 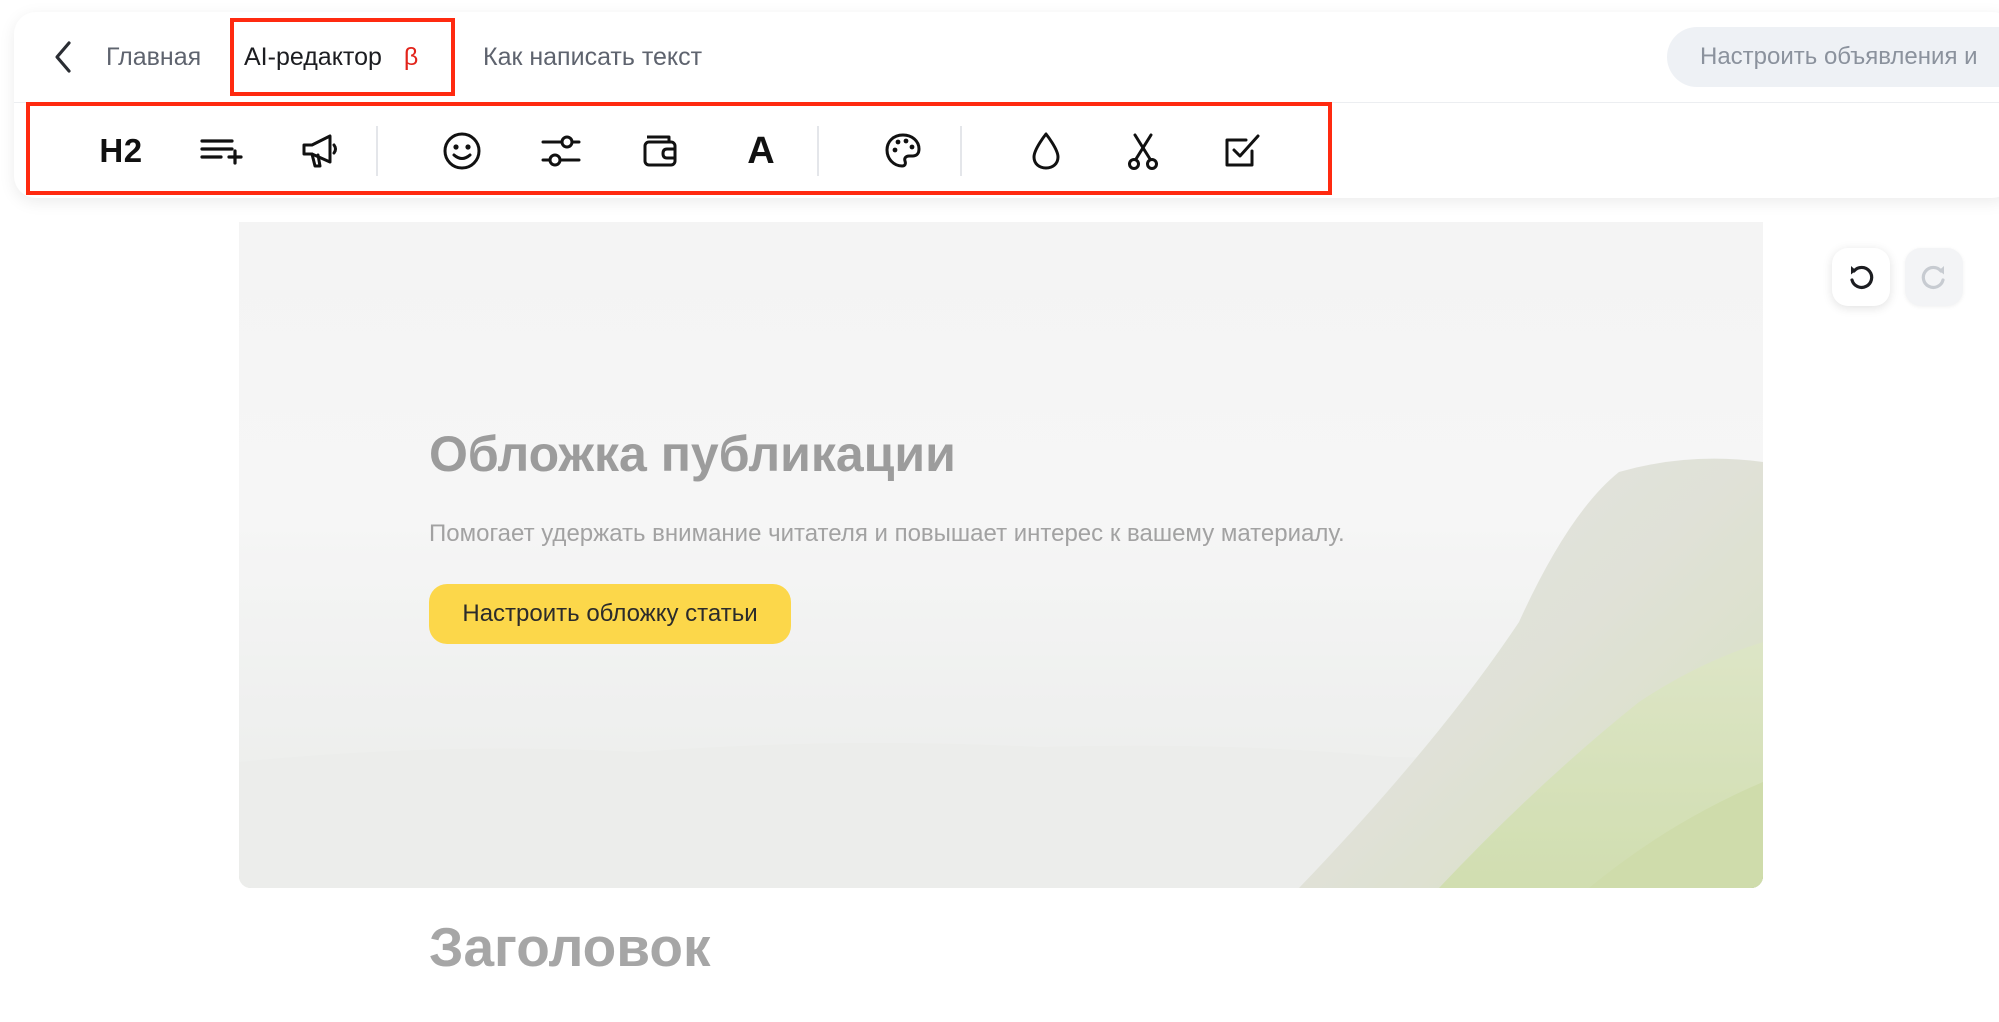 I want to click on nav-guide-link: Как написать текст, so click(x=592, y=57).